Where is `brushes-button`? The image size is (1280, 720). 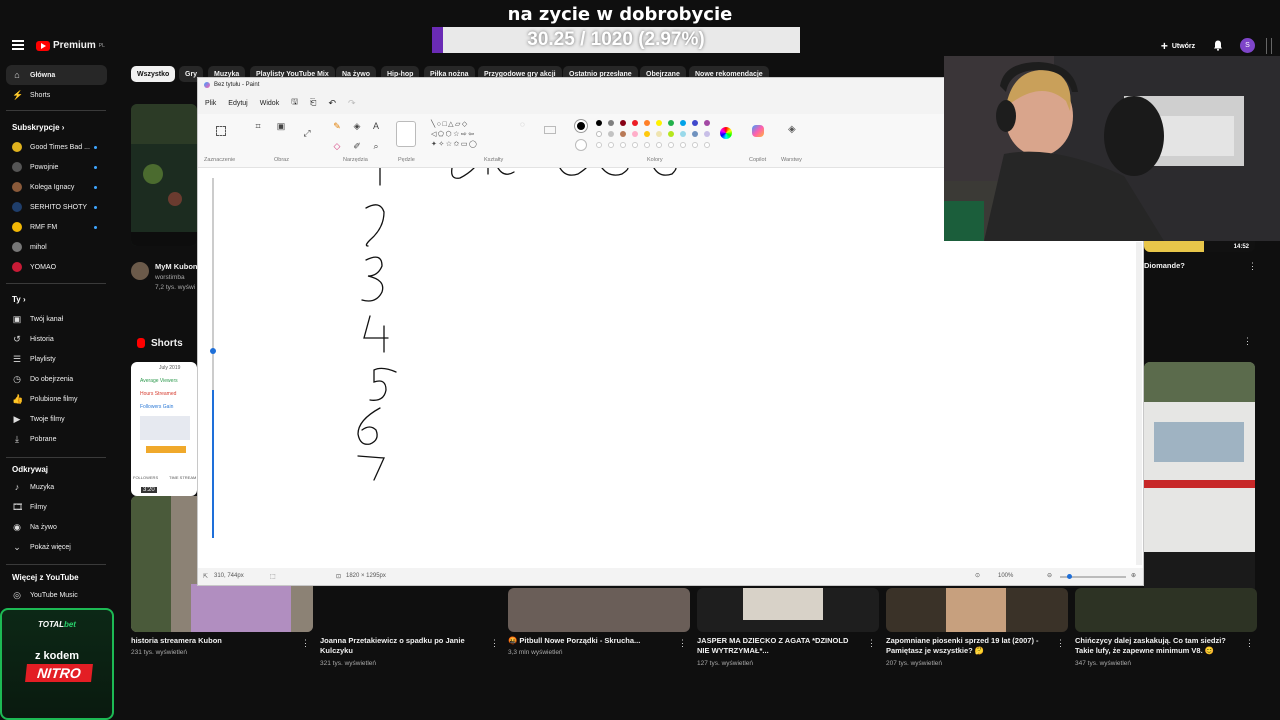 brushes-button is located at coordinates (406, 134).